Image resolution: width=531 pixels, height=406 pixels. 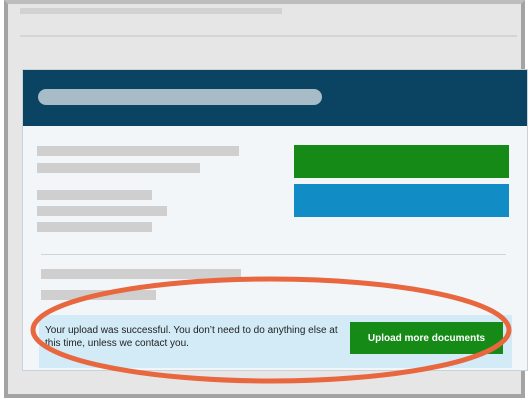 I want to click on top-placeholder-bar, so click(x=151, y=11).